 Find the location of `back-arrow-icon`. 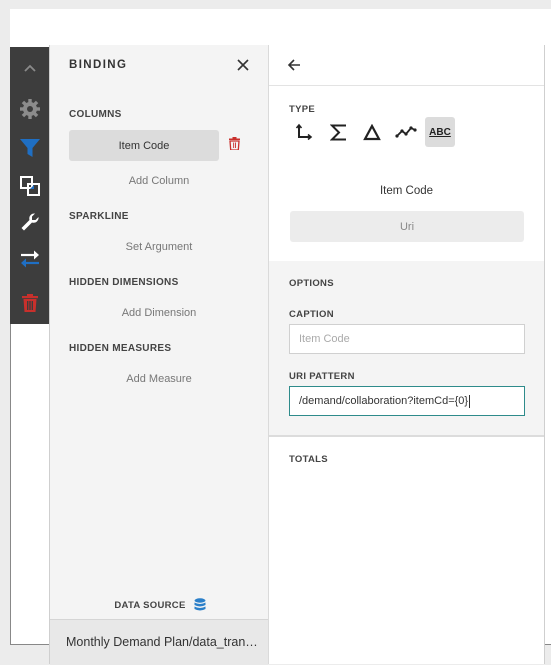

back-arrow-icon is located at coordinates (293, 65).